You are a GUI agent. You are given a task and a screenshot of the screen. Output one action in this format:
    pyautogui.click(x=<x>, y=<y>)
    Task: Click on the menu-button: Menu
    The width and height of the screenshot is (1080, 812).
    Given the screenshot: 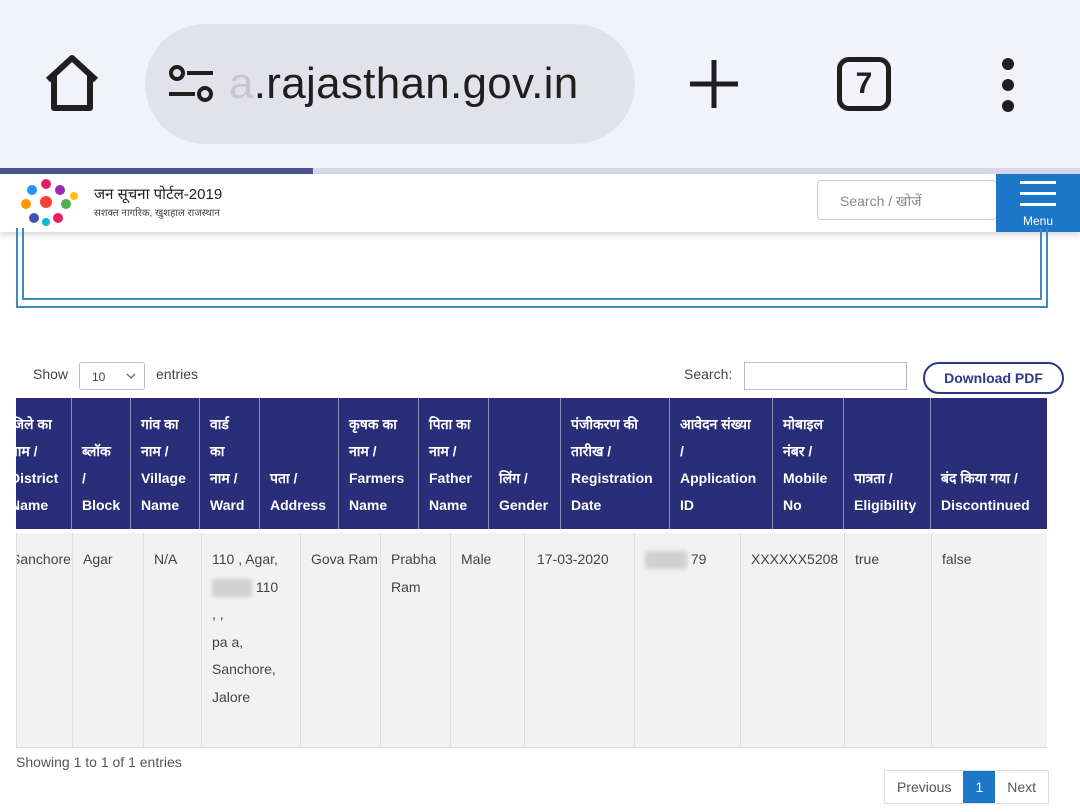 What is the action you would take?
    pyautogui.click(x=1038, y=203)
    